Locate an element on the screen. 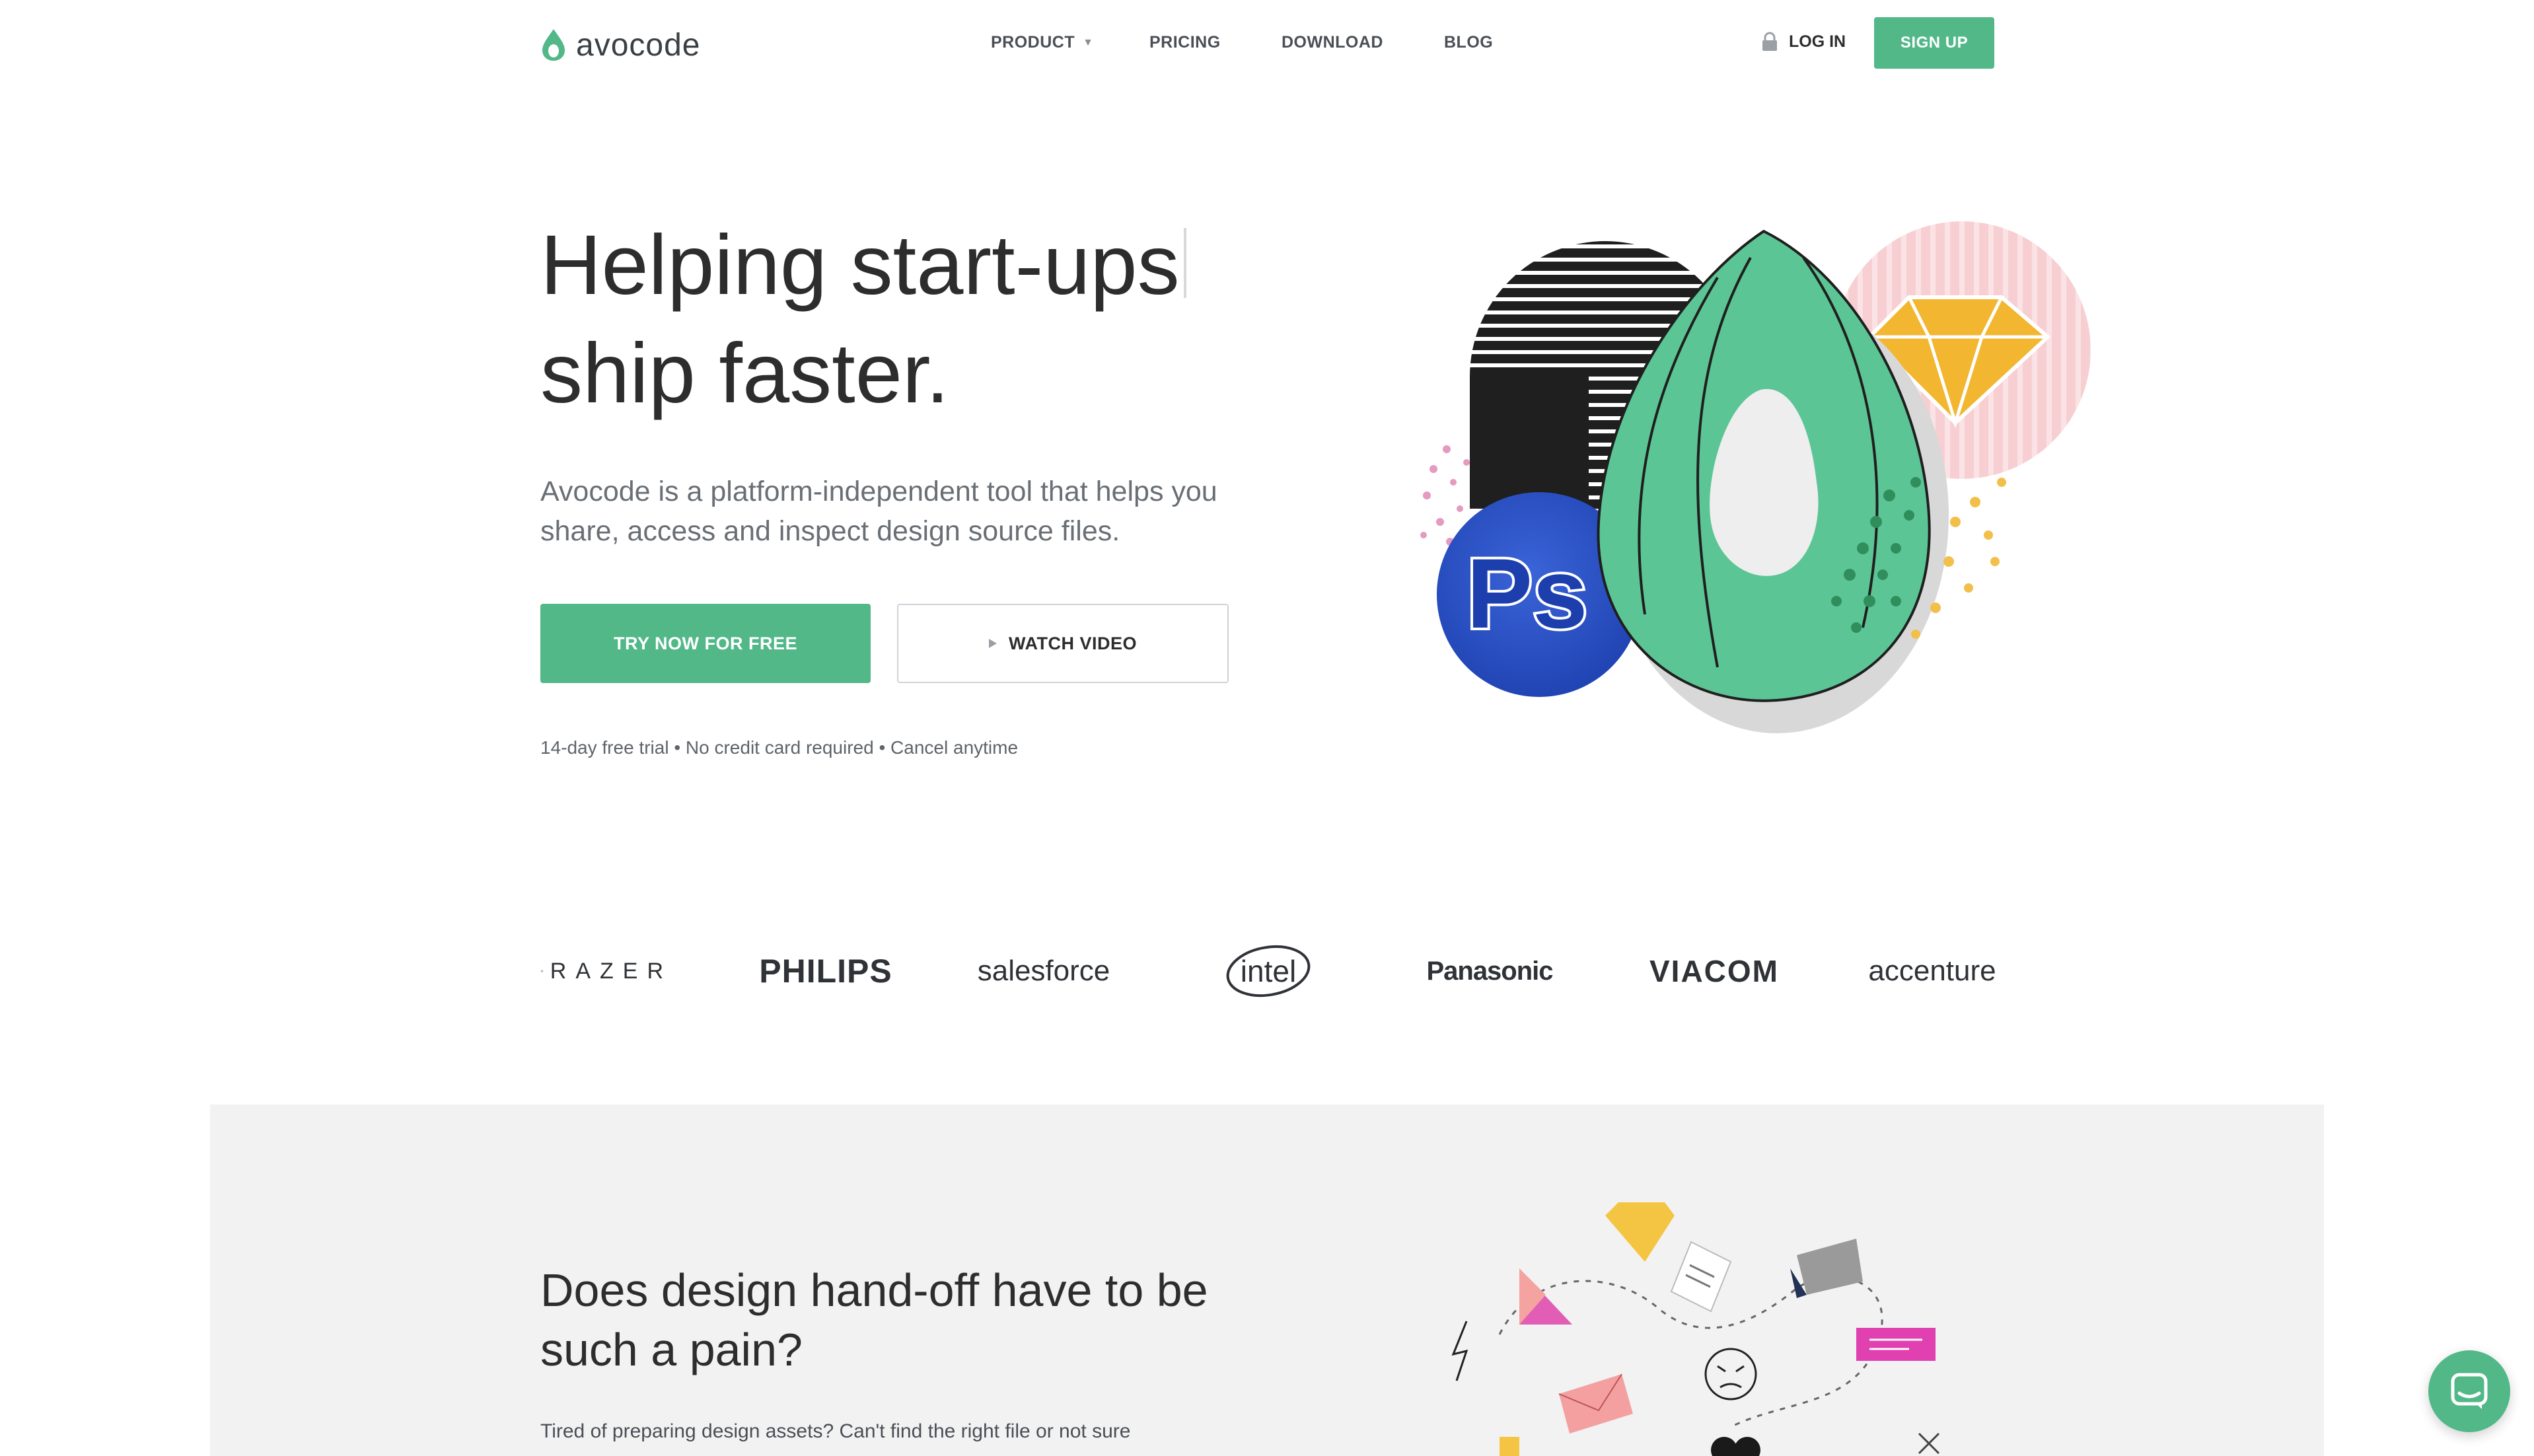 The image size is (2534, 1456). hero-title-line1: Helping start-ups is located at coordinates (860, 265).